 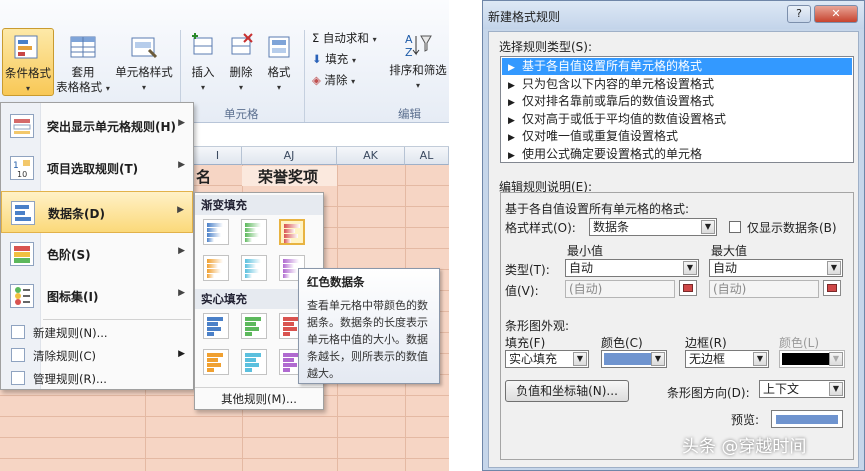 What do you see at coordinates (203, 176) in the screenshot?
I see `cell-text: 名` at bounding box center [203, 176].